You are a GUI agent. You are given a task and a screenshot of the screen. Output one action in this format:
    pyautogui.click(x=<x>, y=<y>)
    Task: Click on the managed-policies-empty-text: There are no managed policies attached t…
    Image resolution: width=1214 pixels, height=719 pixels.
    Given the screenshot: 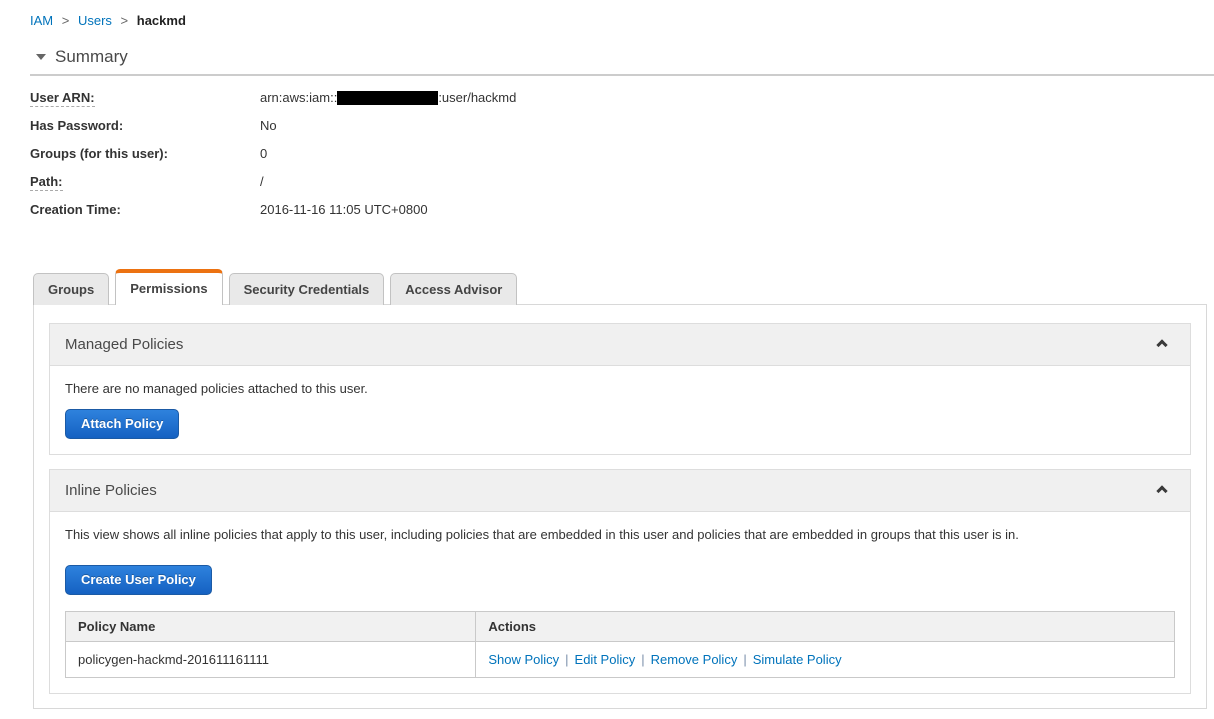 What is the action you would take?
    pyautogui.click(x=216, y=388)
    